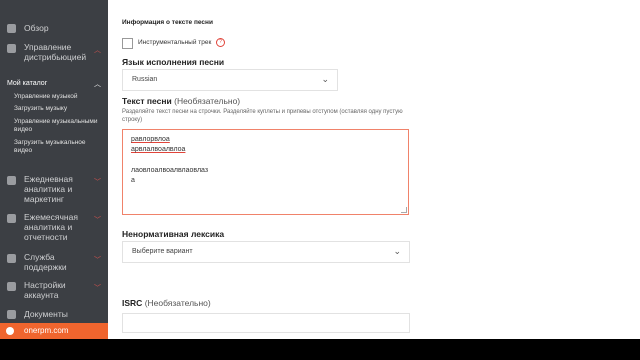 This screenshot has width=640, height=360. I want to click on lyrics-title: Текст песни (Необязательно), so click(181, 101).